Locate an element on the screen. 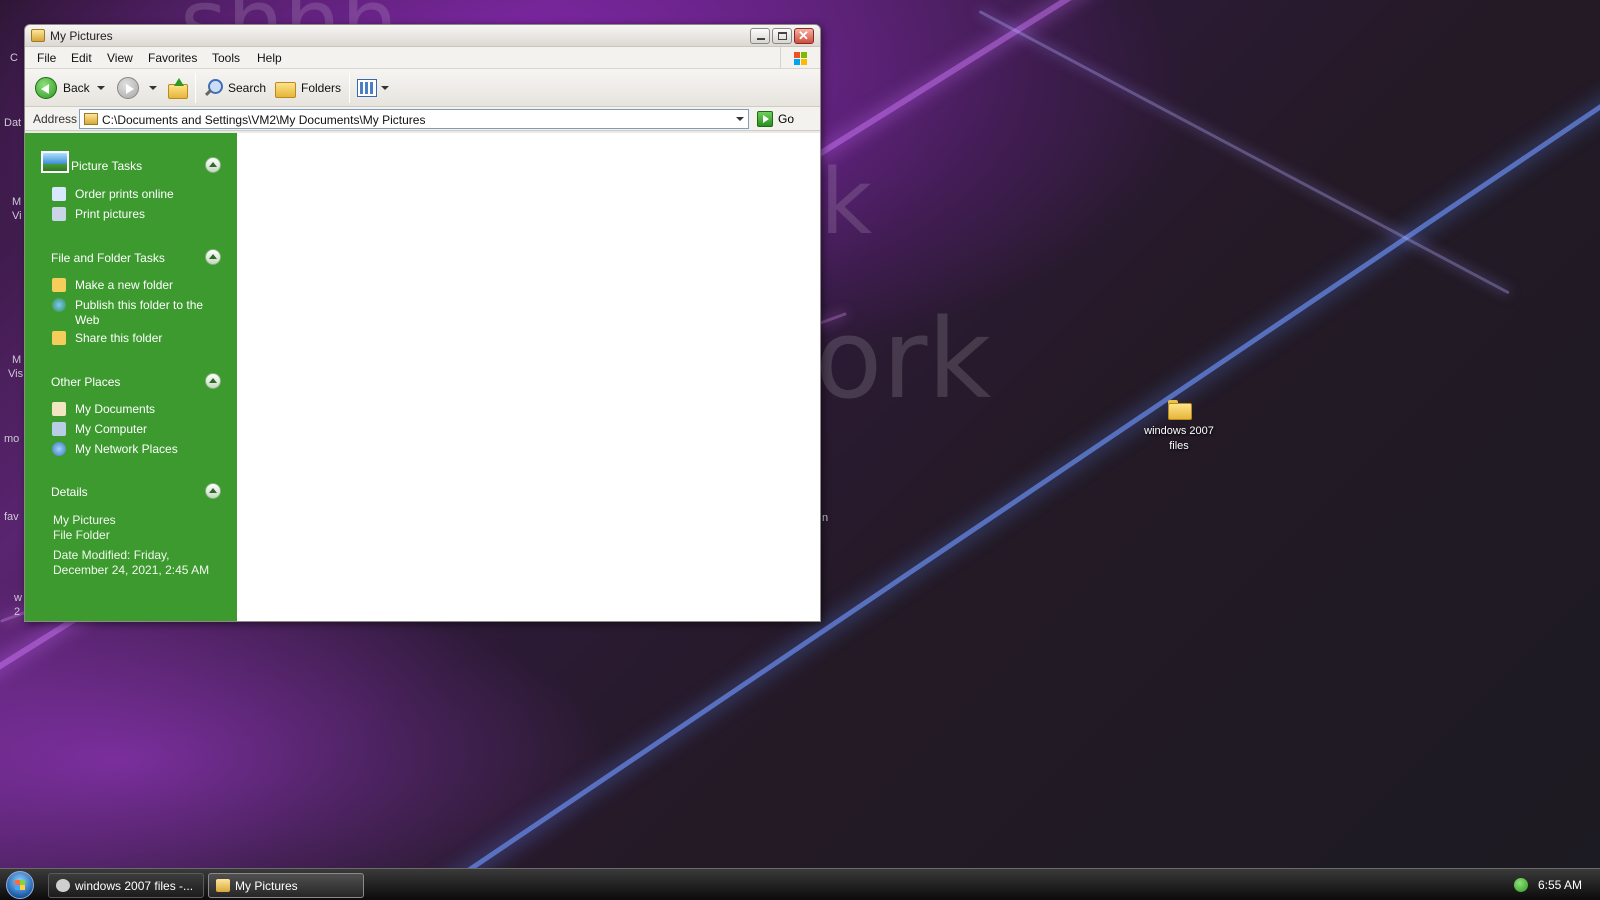  go-label: Go is located at coordinates (786, 119).